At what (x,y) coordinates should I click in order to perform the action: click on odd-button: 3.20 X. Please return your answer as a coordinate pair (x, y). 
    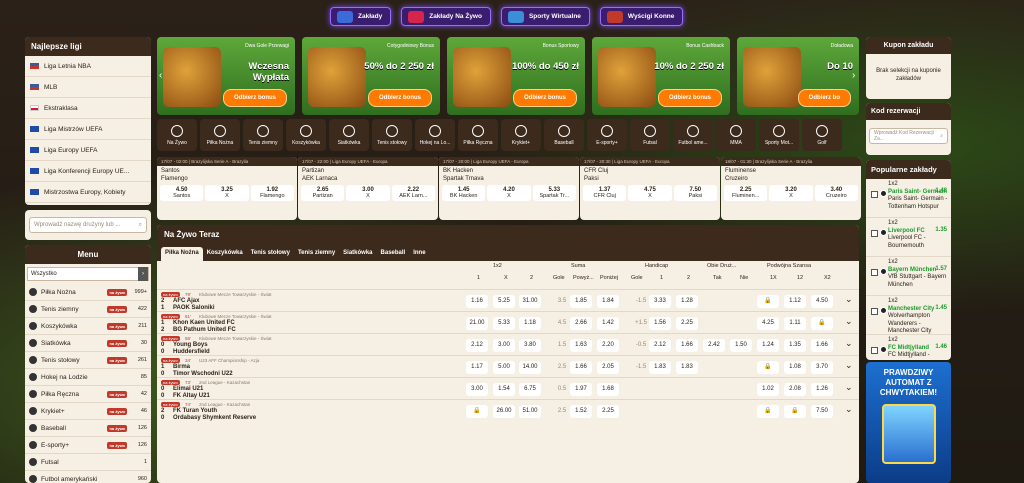
    Looking at the image, I should click on (791, 193).